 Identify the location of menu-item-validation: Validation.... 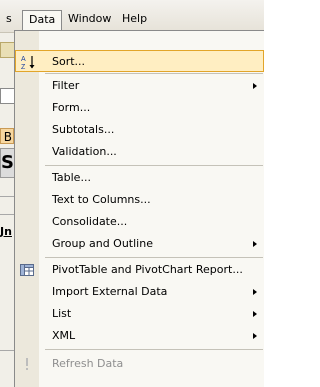
(139, 152).